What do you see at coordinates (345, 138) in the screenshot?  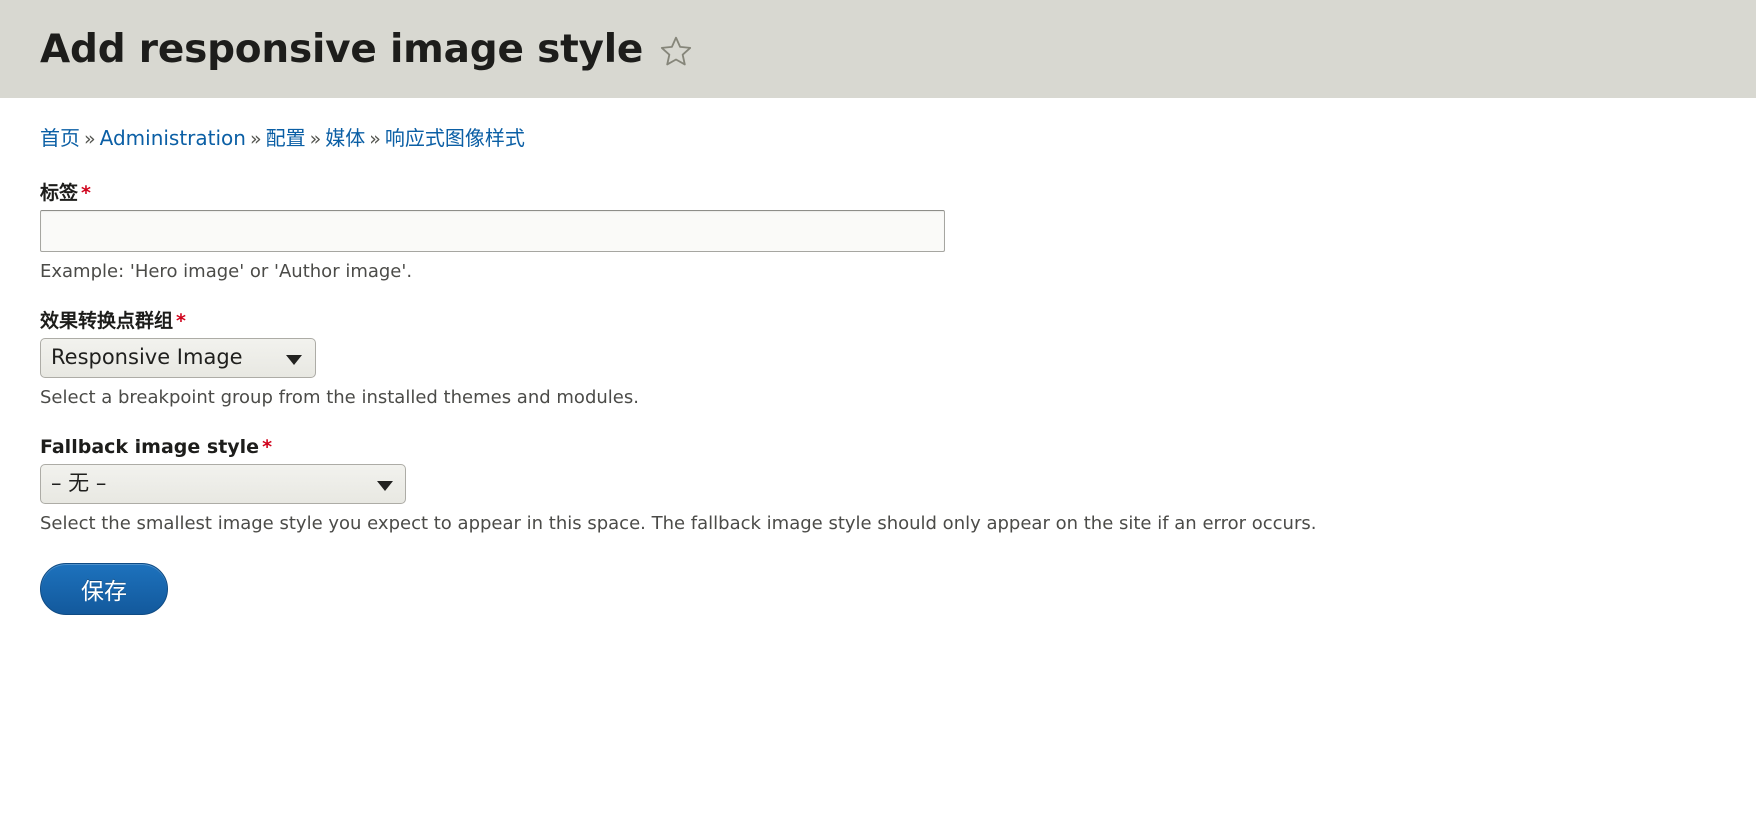 I see `breadcrumb-item-media: 媒体` at bounding box center [345, 138].